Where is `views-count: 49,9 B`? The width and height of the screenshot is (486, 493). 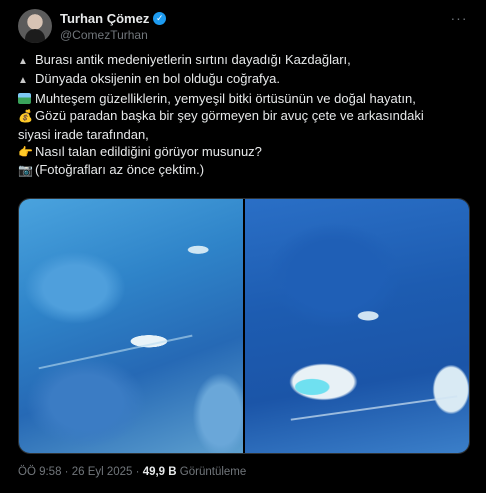
views-count: 49,9 B is located at coordinates (159, 472).